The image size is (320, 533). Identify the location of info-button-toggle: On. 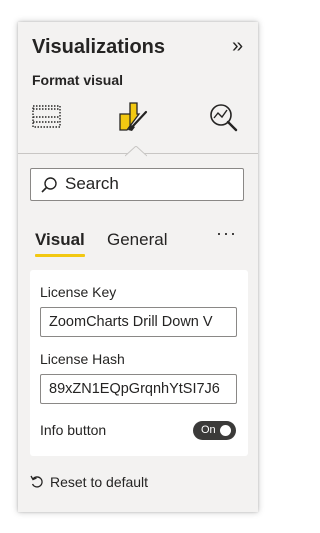
(214, 430).